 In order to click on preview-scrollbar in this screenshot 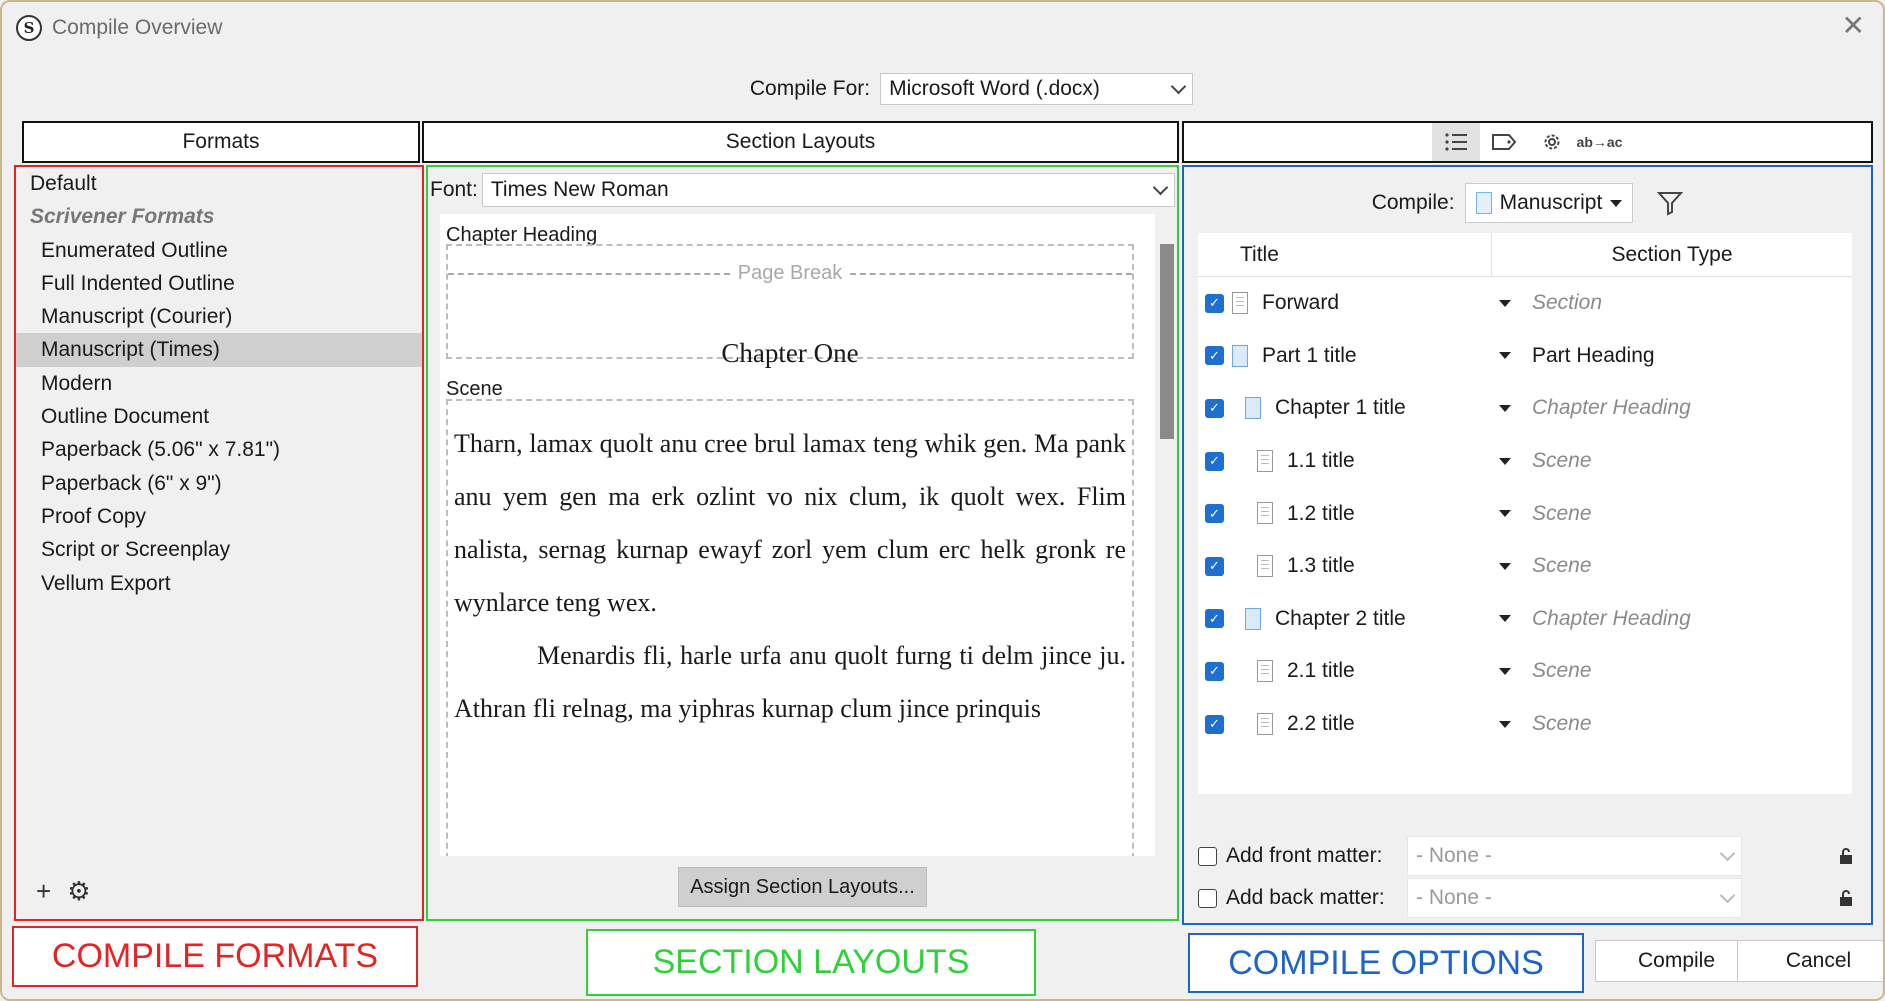, I will do `click(1166, 535)`.